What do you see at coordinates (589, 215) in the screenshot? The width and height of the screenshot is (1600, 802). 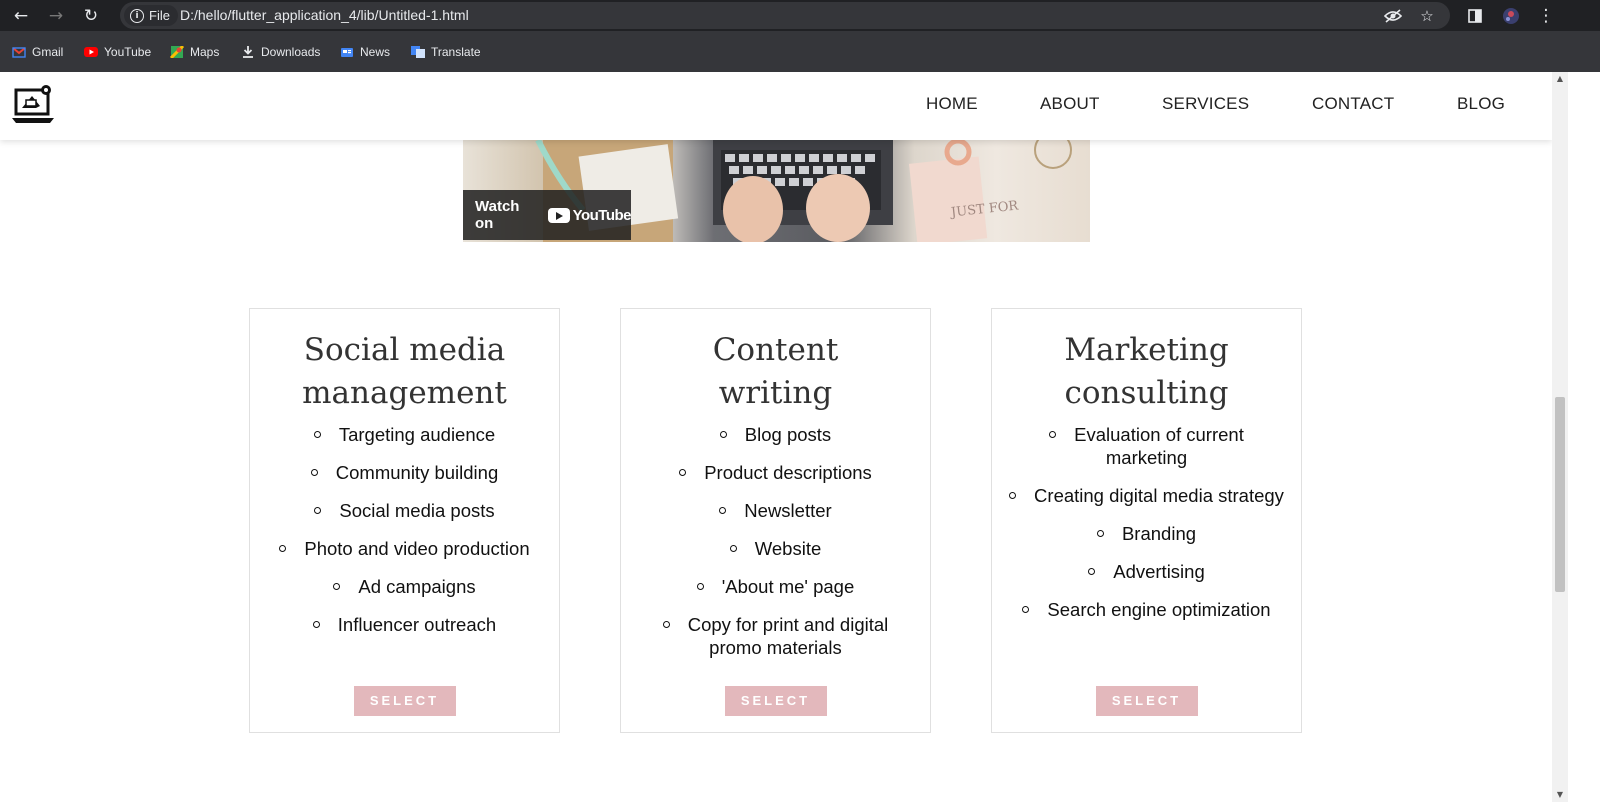 I see `youtube-logo: YouTube` at bounding box center [589, 215].